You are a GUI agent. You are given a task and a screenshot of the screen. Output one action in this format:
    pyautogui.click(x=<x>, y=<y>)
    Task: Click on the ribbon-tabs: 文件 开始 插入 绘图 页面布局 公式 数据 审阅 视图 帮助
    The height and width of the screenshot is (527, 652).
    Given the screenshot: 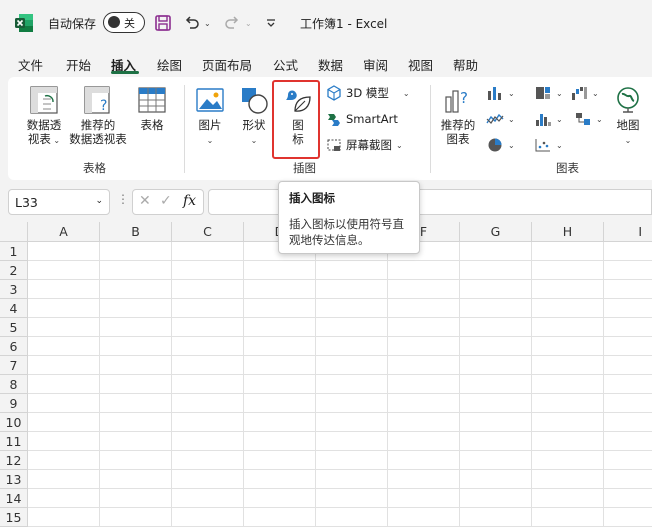 What is the action you would take?
    pyautogui.click(x=326, y=61)
    